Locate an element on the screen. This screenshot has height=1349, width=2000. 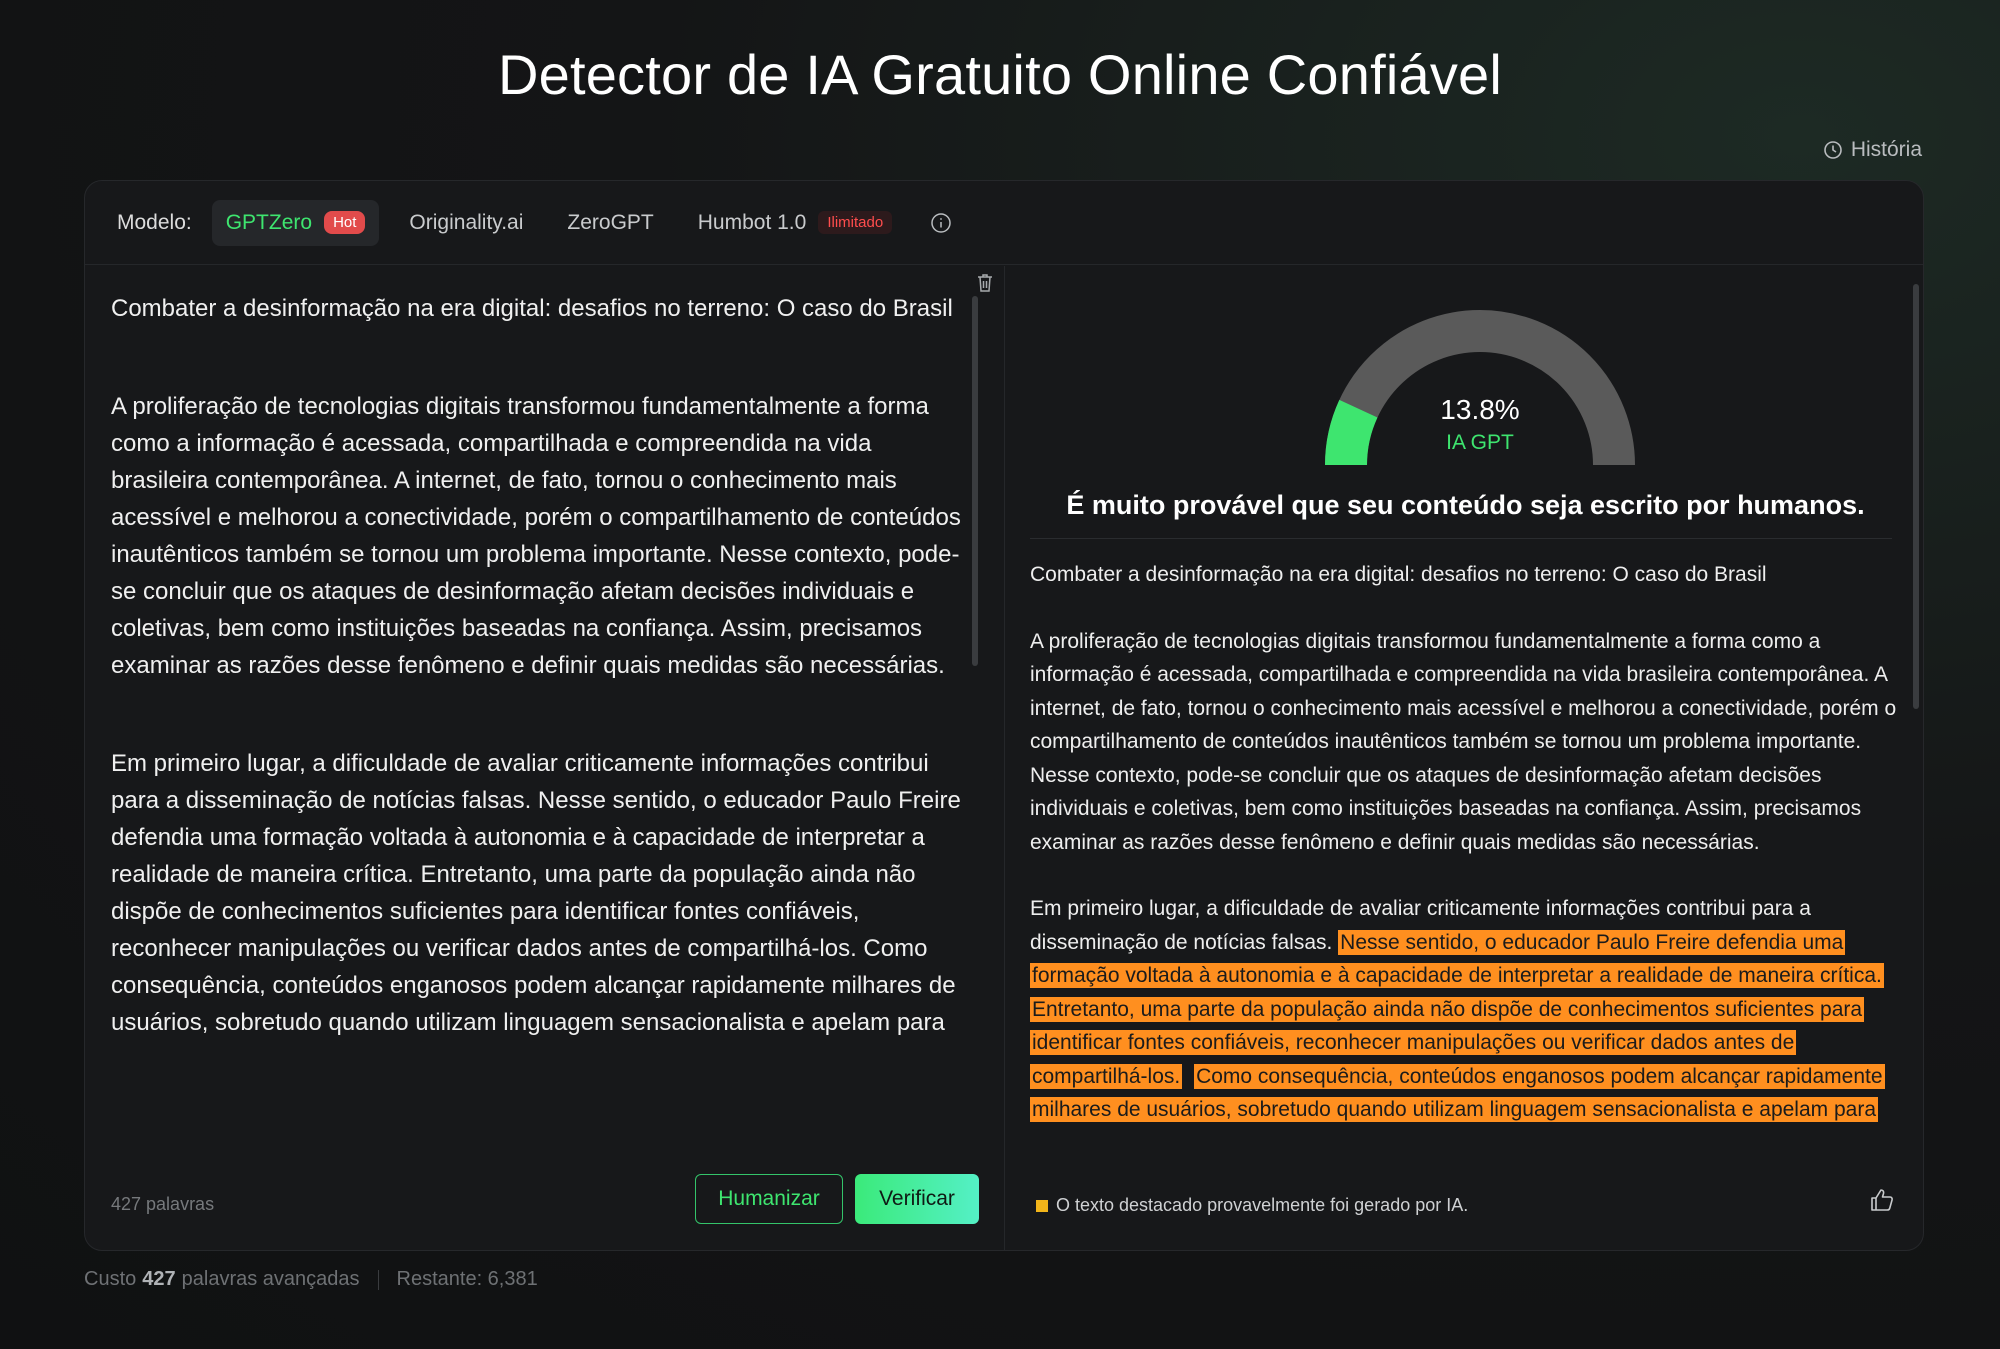
tab-gptzero: GPTZero Hot is located at coordinates (295, 222).